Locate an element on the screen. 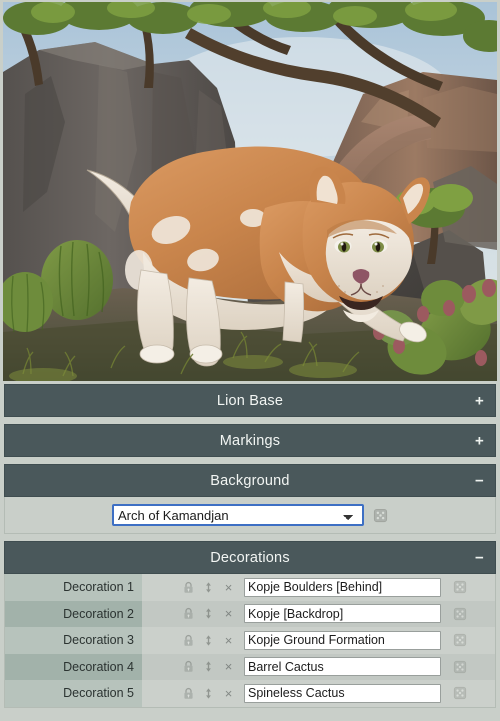  section-title-lion-base: Lion Base is located at coordinates (250, 400).